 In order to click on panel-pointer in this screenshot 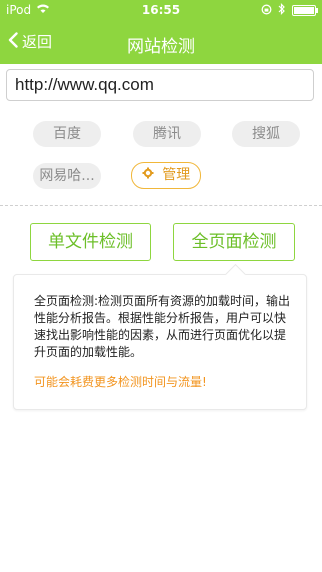, I will do `click(235, 274)`.